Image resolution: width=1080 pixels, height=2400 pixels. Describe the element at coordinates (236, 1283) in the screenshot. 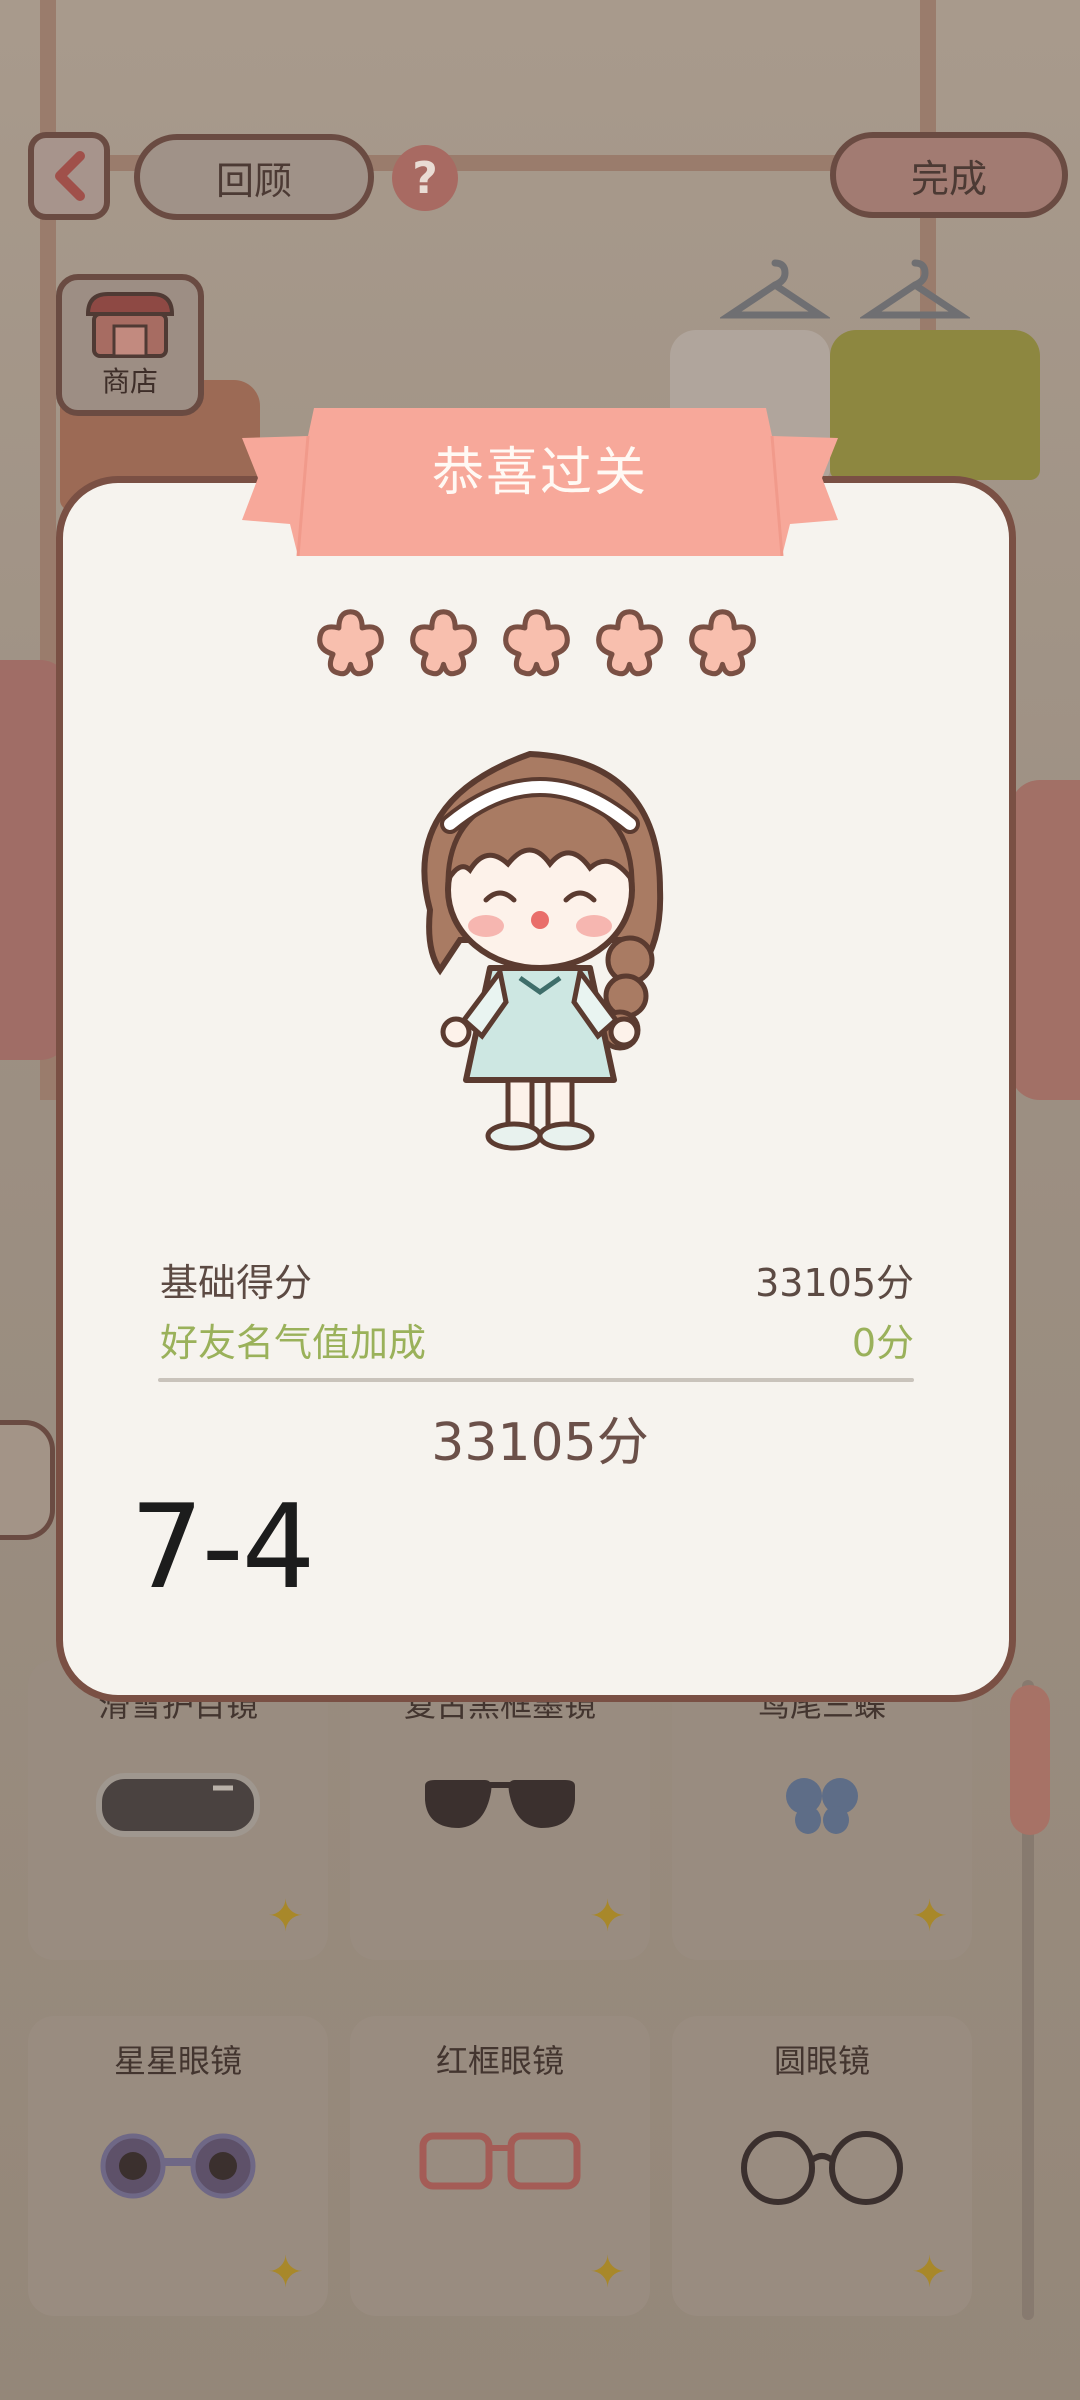

I see `base-score-label: 基础得分` at that location.